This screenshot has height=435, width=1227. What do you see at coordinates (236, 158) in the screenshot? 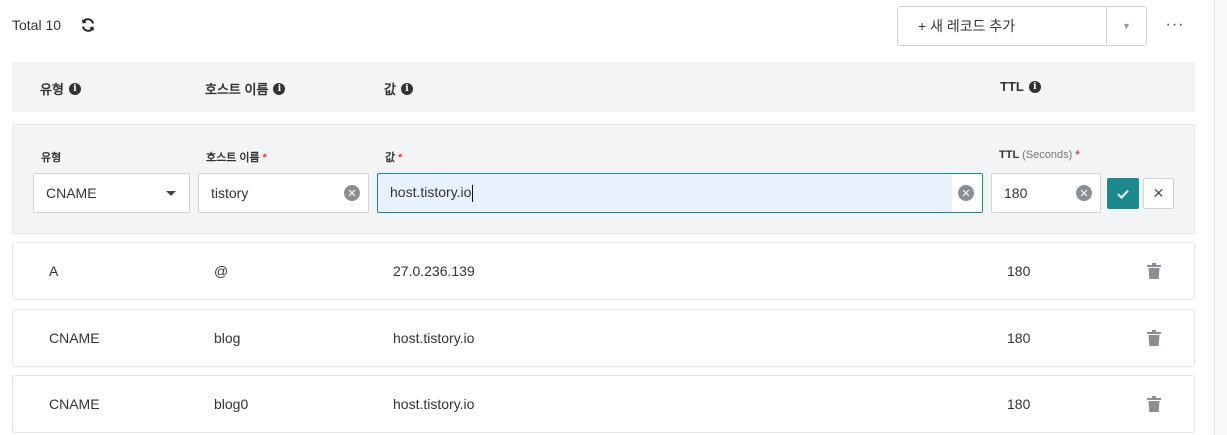
I see `host-field-label: 호스트 이름 *` at bounding box center [236, 158].